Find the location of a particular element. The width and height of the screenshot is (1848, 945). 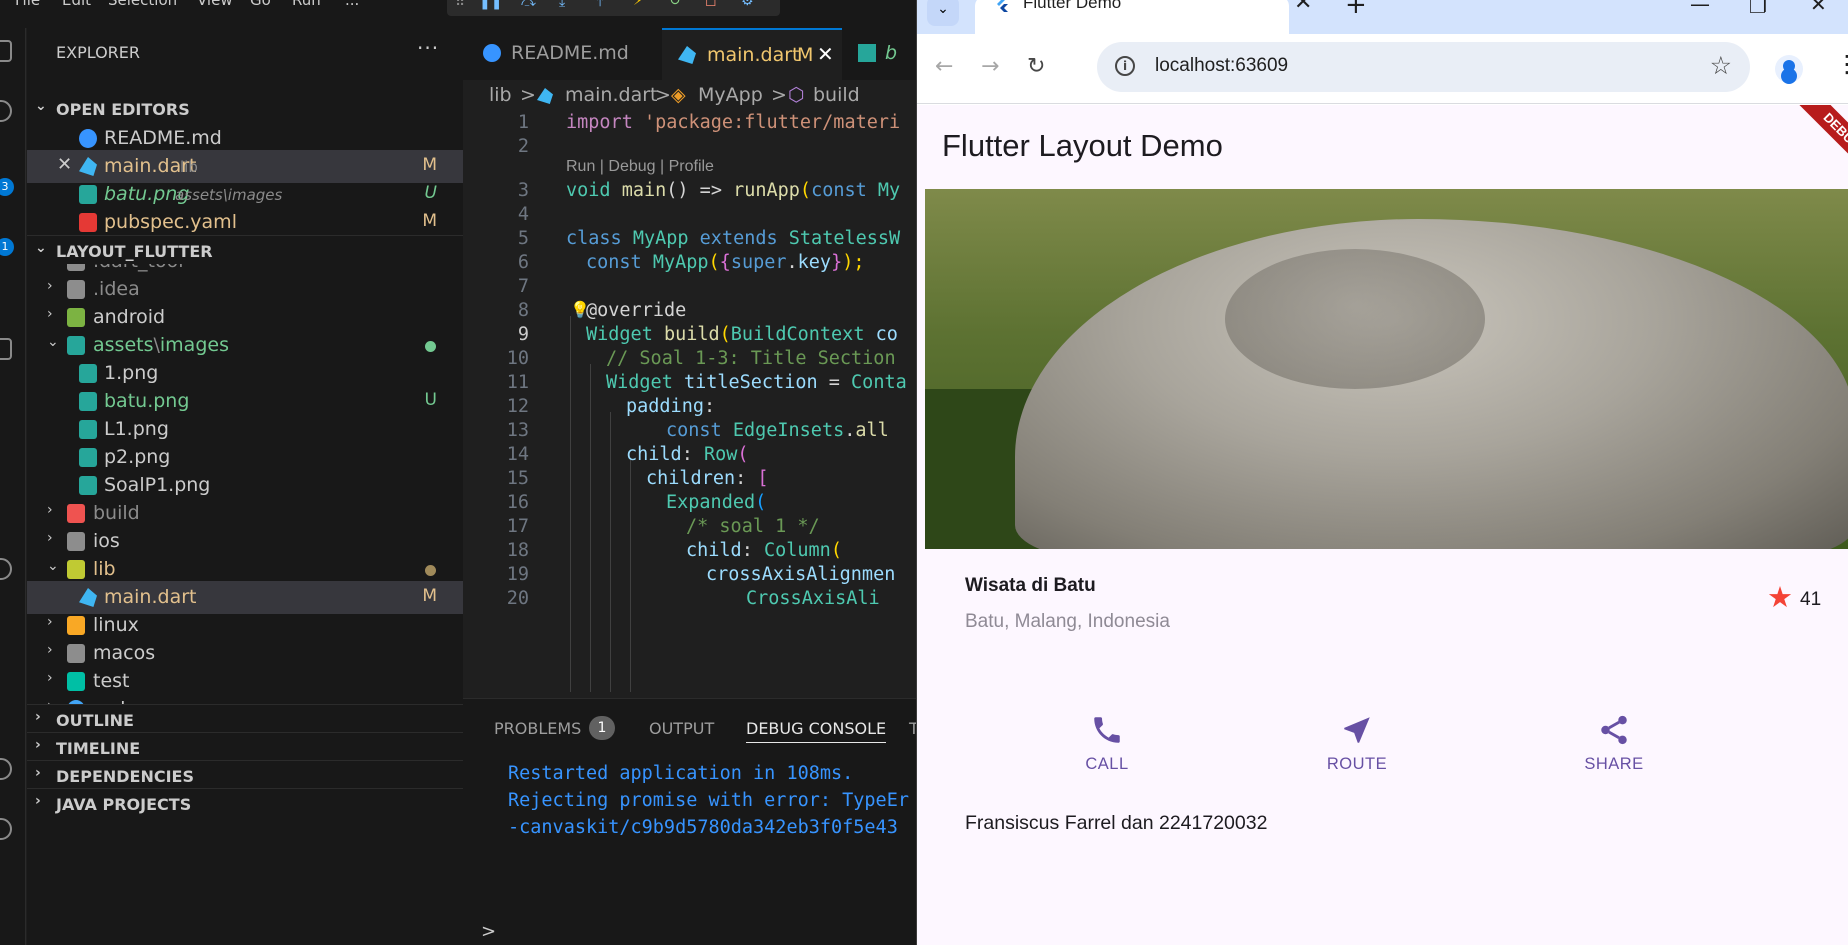

tab-terminal: T is located at coordinates (912, 728).